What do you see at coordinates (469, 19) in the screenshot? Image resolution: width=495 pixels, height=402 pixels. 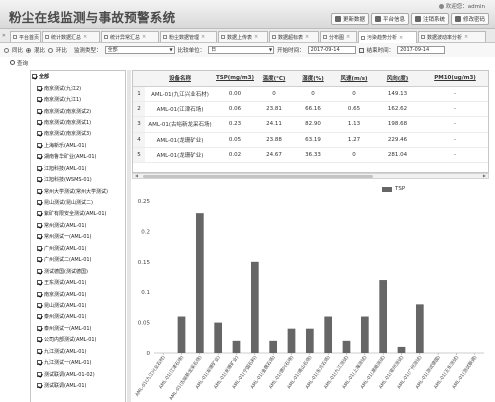 I see `change-password-button: 修改密码` at bounding box center [469, 19].